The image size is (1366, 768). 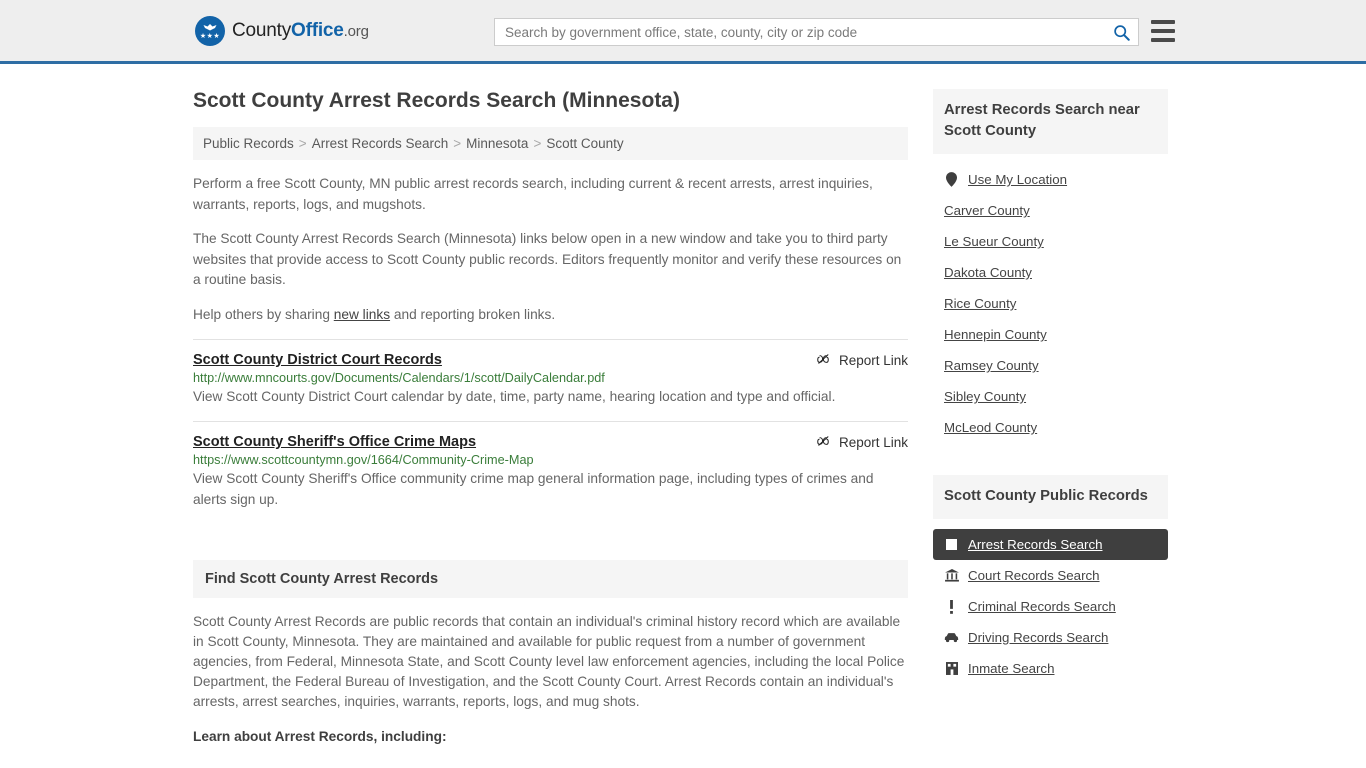 I want to click on sidebar-item-criminal-records-search: Criminal Records Search, so click(x=1050, y=606).